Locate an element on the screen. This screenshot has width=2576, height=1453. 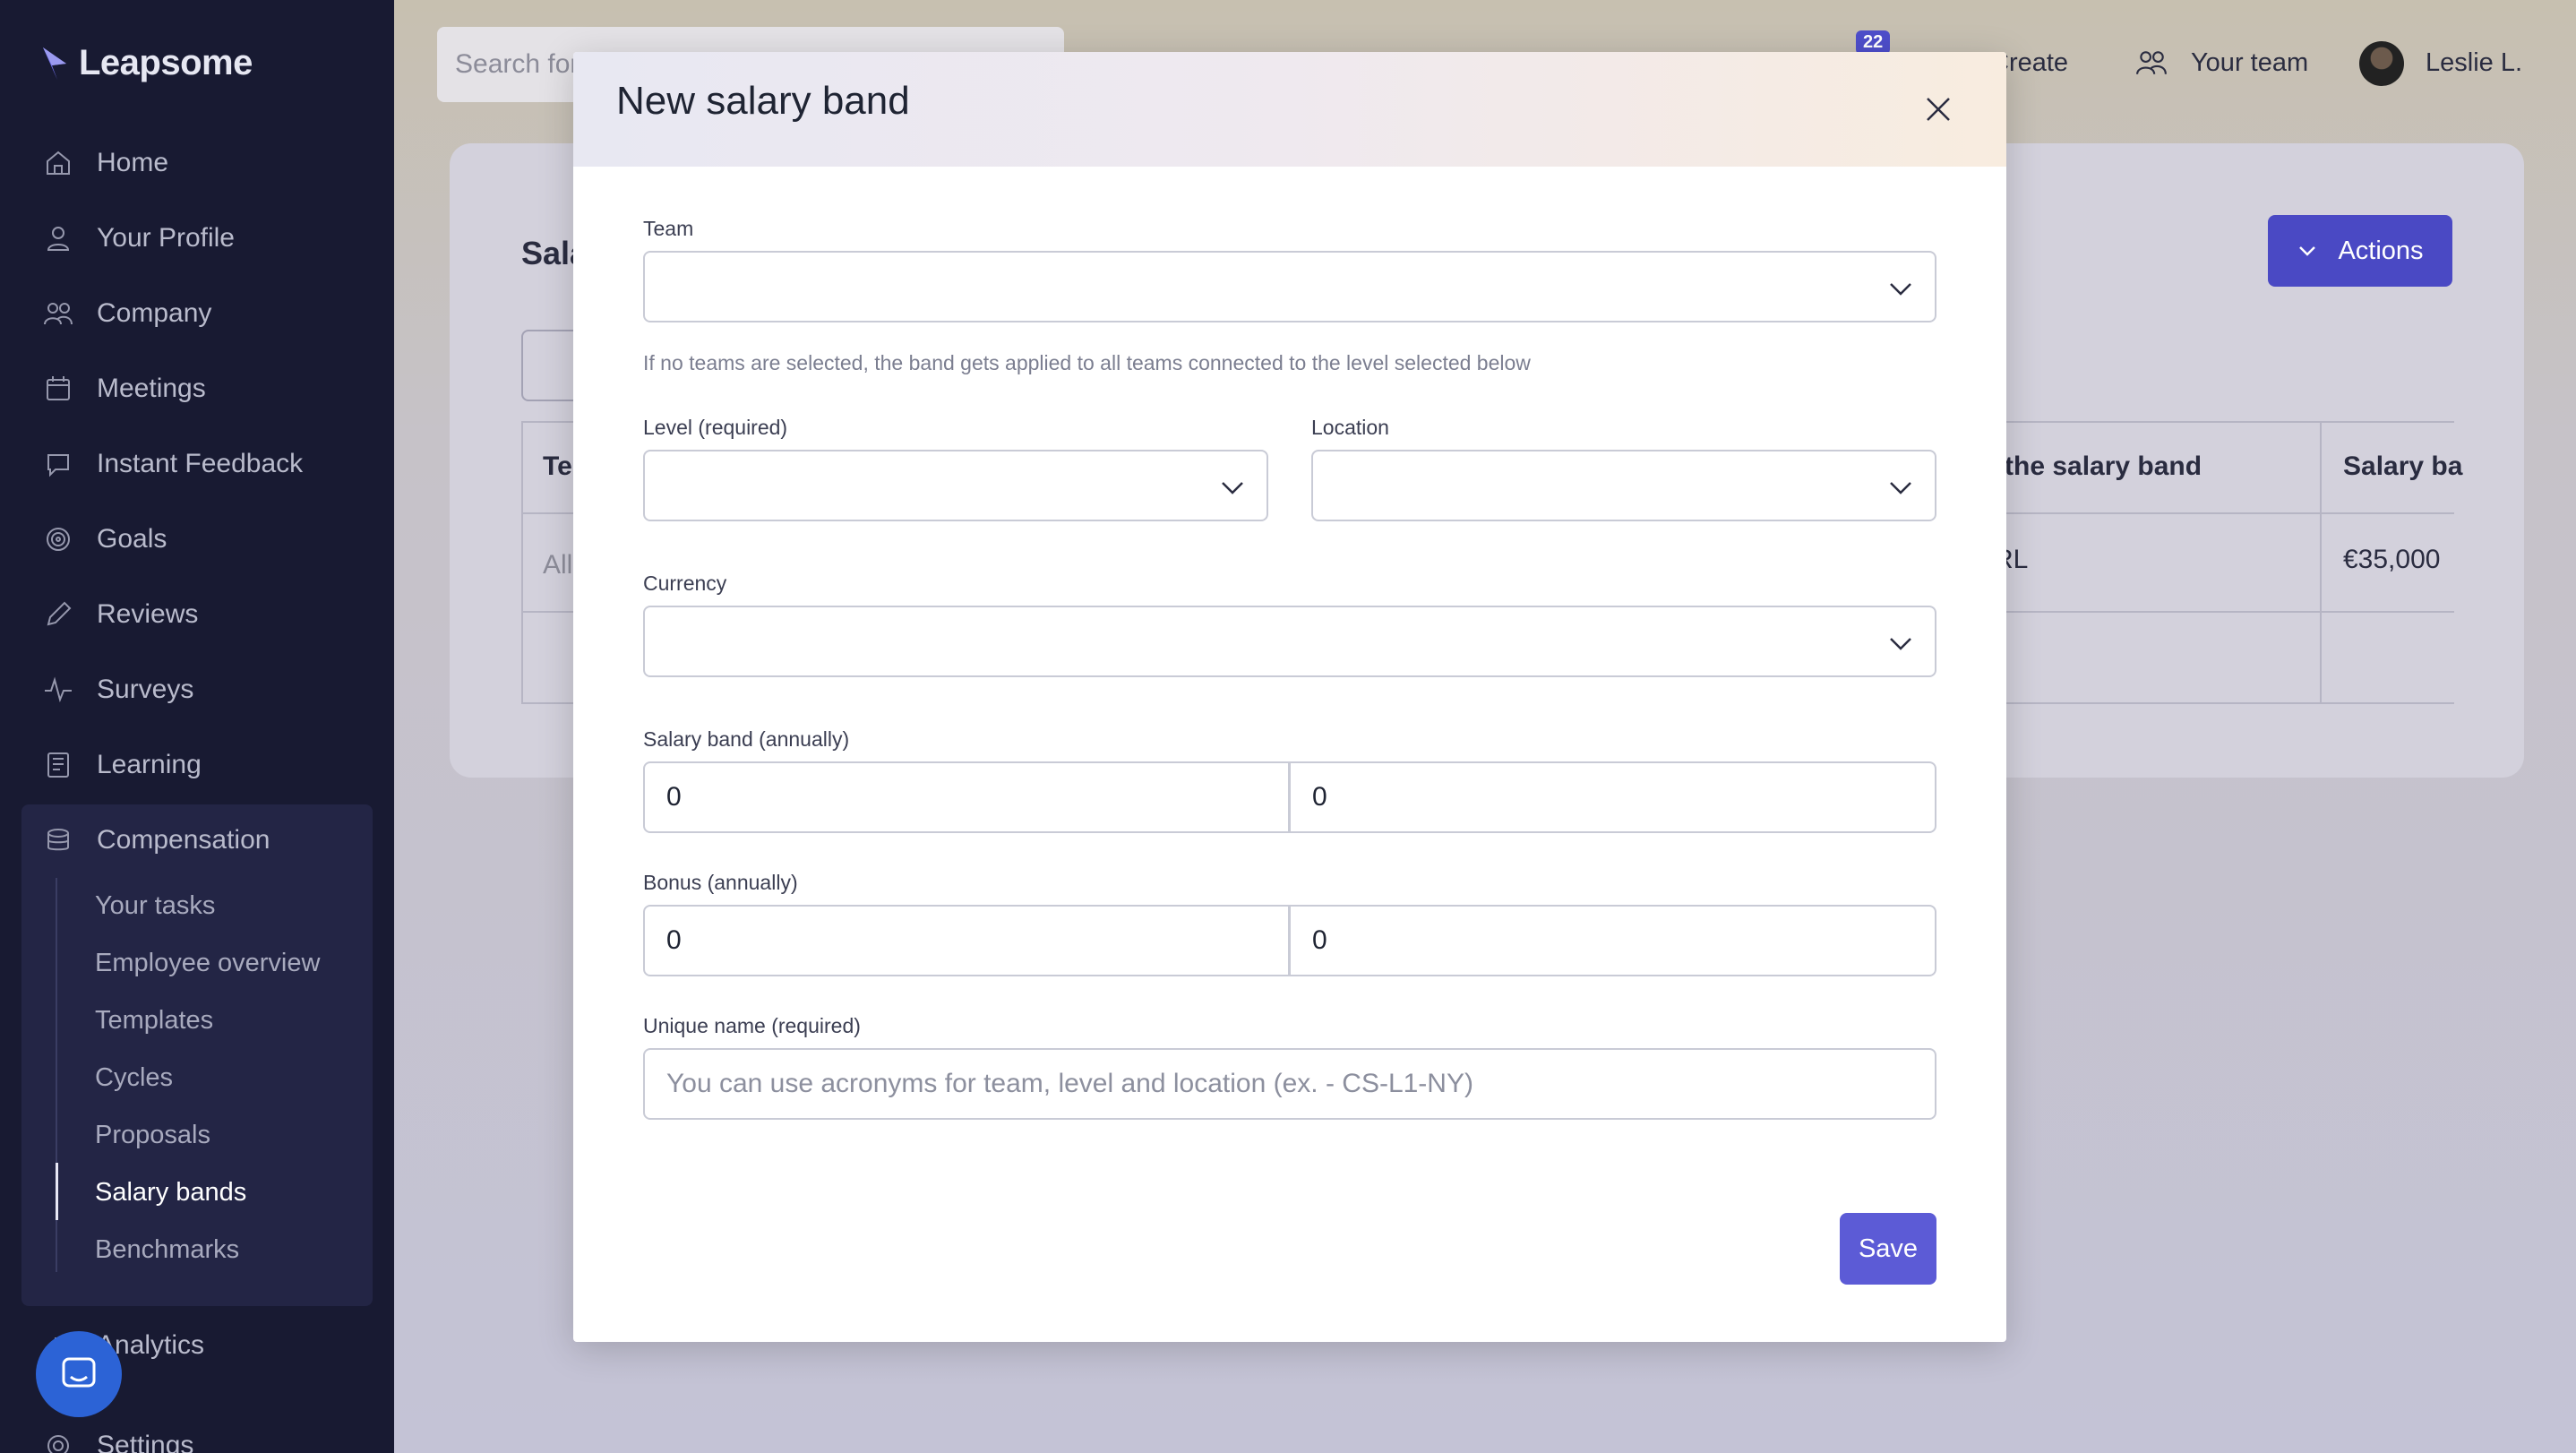
your-team-label: Your team is located at coordinates (2250, 62).